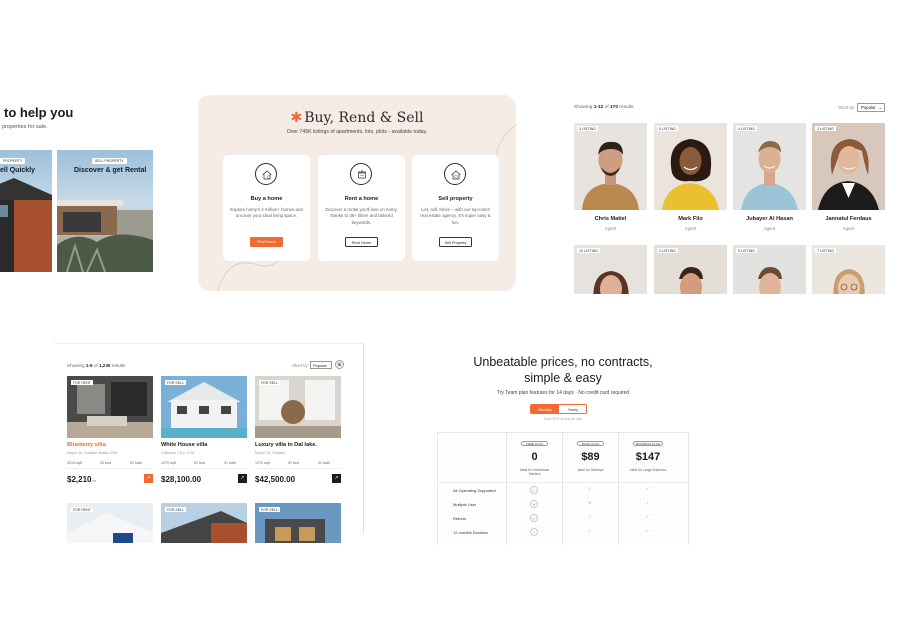  What do you see at coordinates (563, 378) in the screenshot?
I see `pricing-title-line2: simple & easy` at bounding box center [563, 378].